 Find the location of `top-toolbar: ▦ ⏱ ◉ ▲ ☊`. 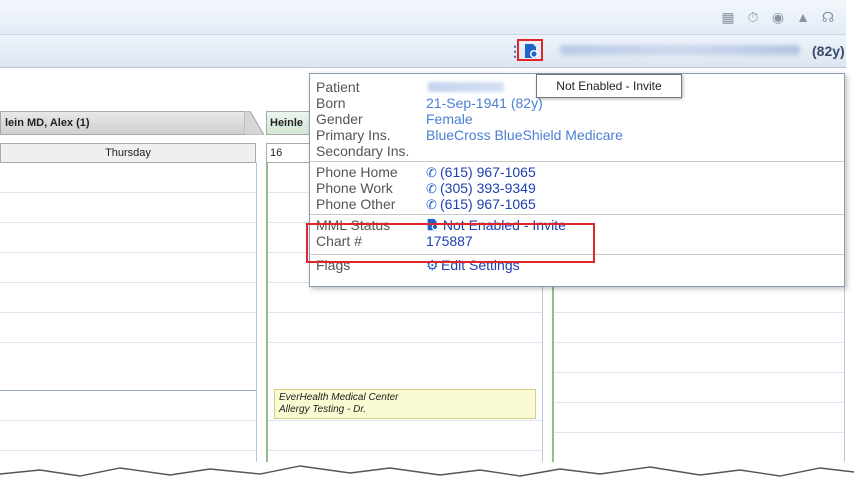

top-toolbar: ▦ ⏱ ◉ ▲ ☊ is located at coordinates (423, 17).